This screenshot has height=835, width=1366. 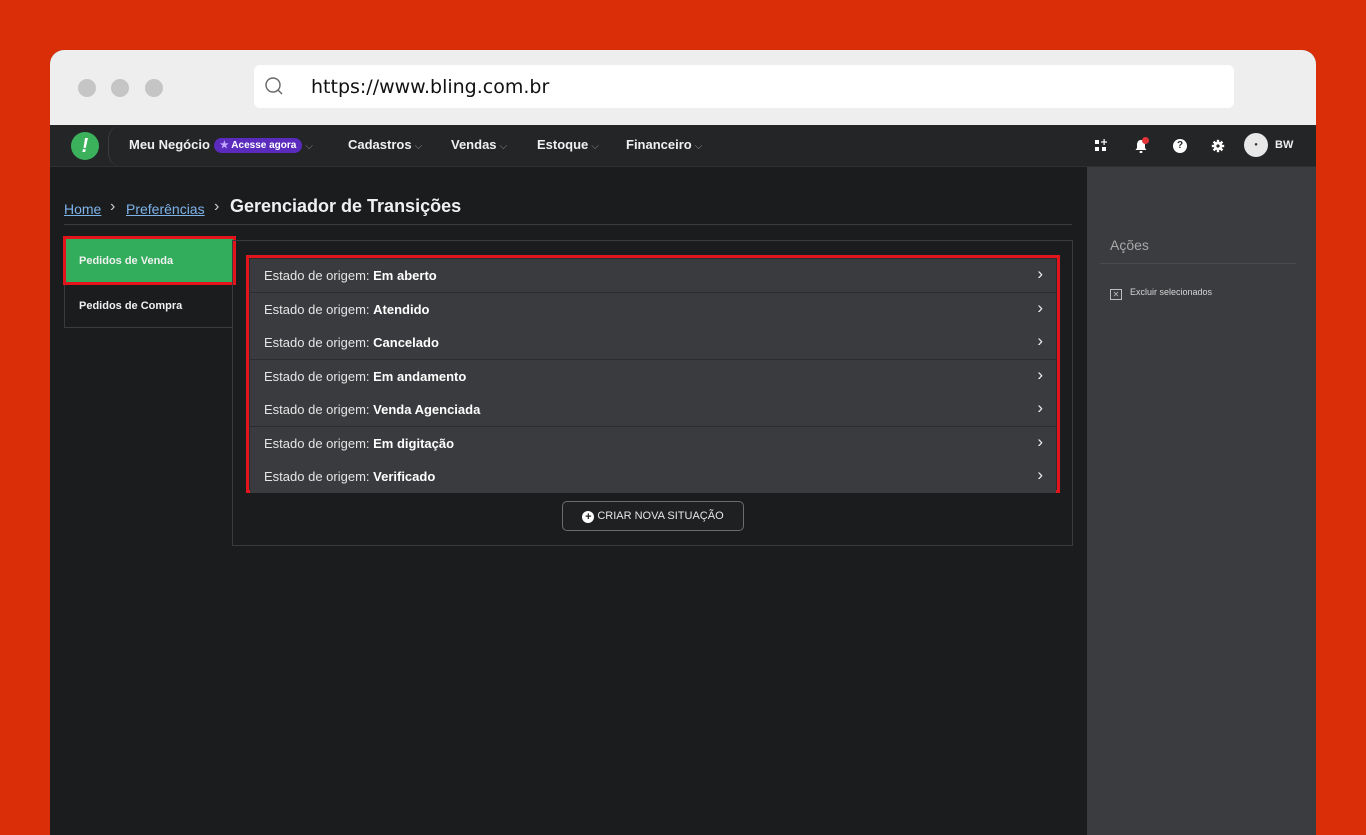 What do you see at coordinates (414, 443) in the screenshot?
I see `row-state: Em digitação` at bounding box center [414, 443].